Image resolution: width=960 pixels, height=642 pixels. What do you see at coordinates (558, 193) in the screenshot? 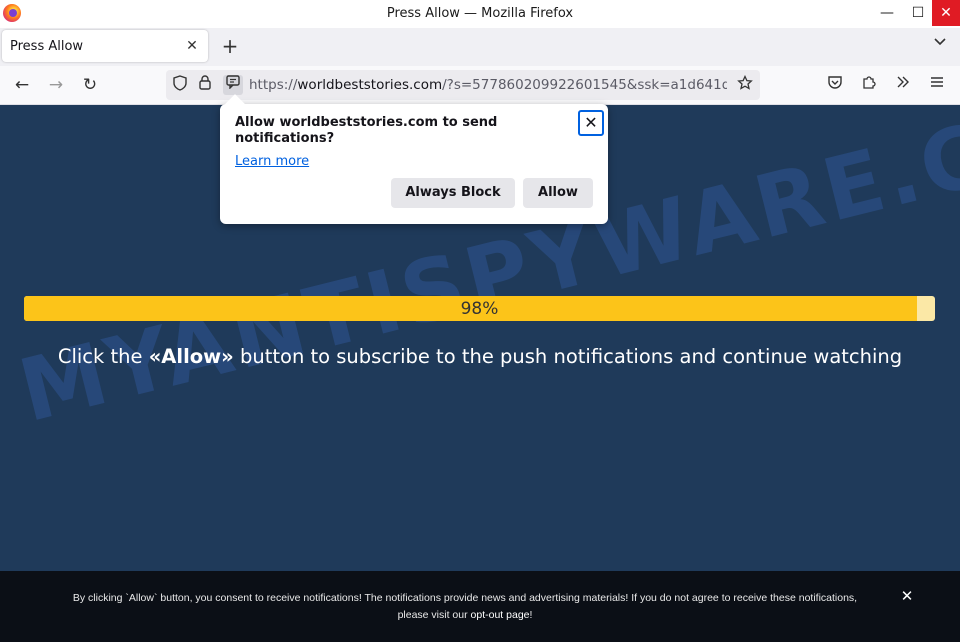
I see `allow-button: Allow` at bounding box center [558, 193].